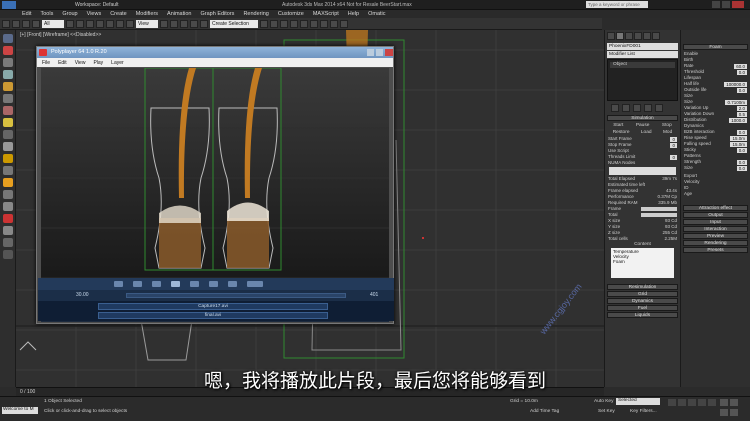 This screenshot has width=750, height=421. I want to click on liquids-header: Liquids, so click(642, 315).